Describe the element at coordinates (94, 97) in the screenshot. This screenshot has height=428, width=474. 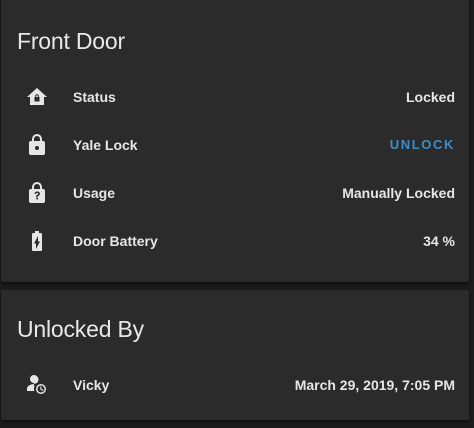
I see `status-label: Status` at that location.